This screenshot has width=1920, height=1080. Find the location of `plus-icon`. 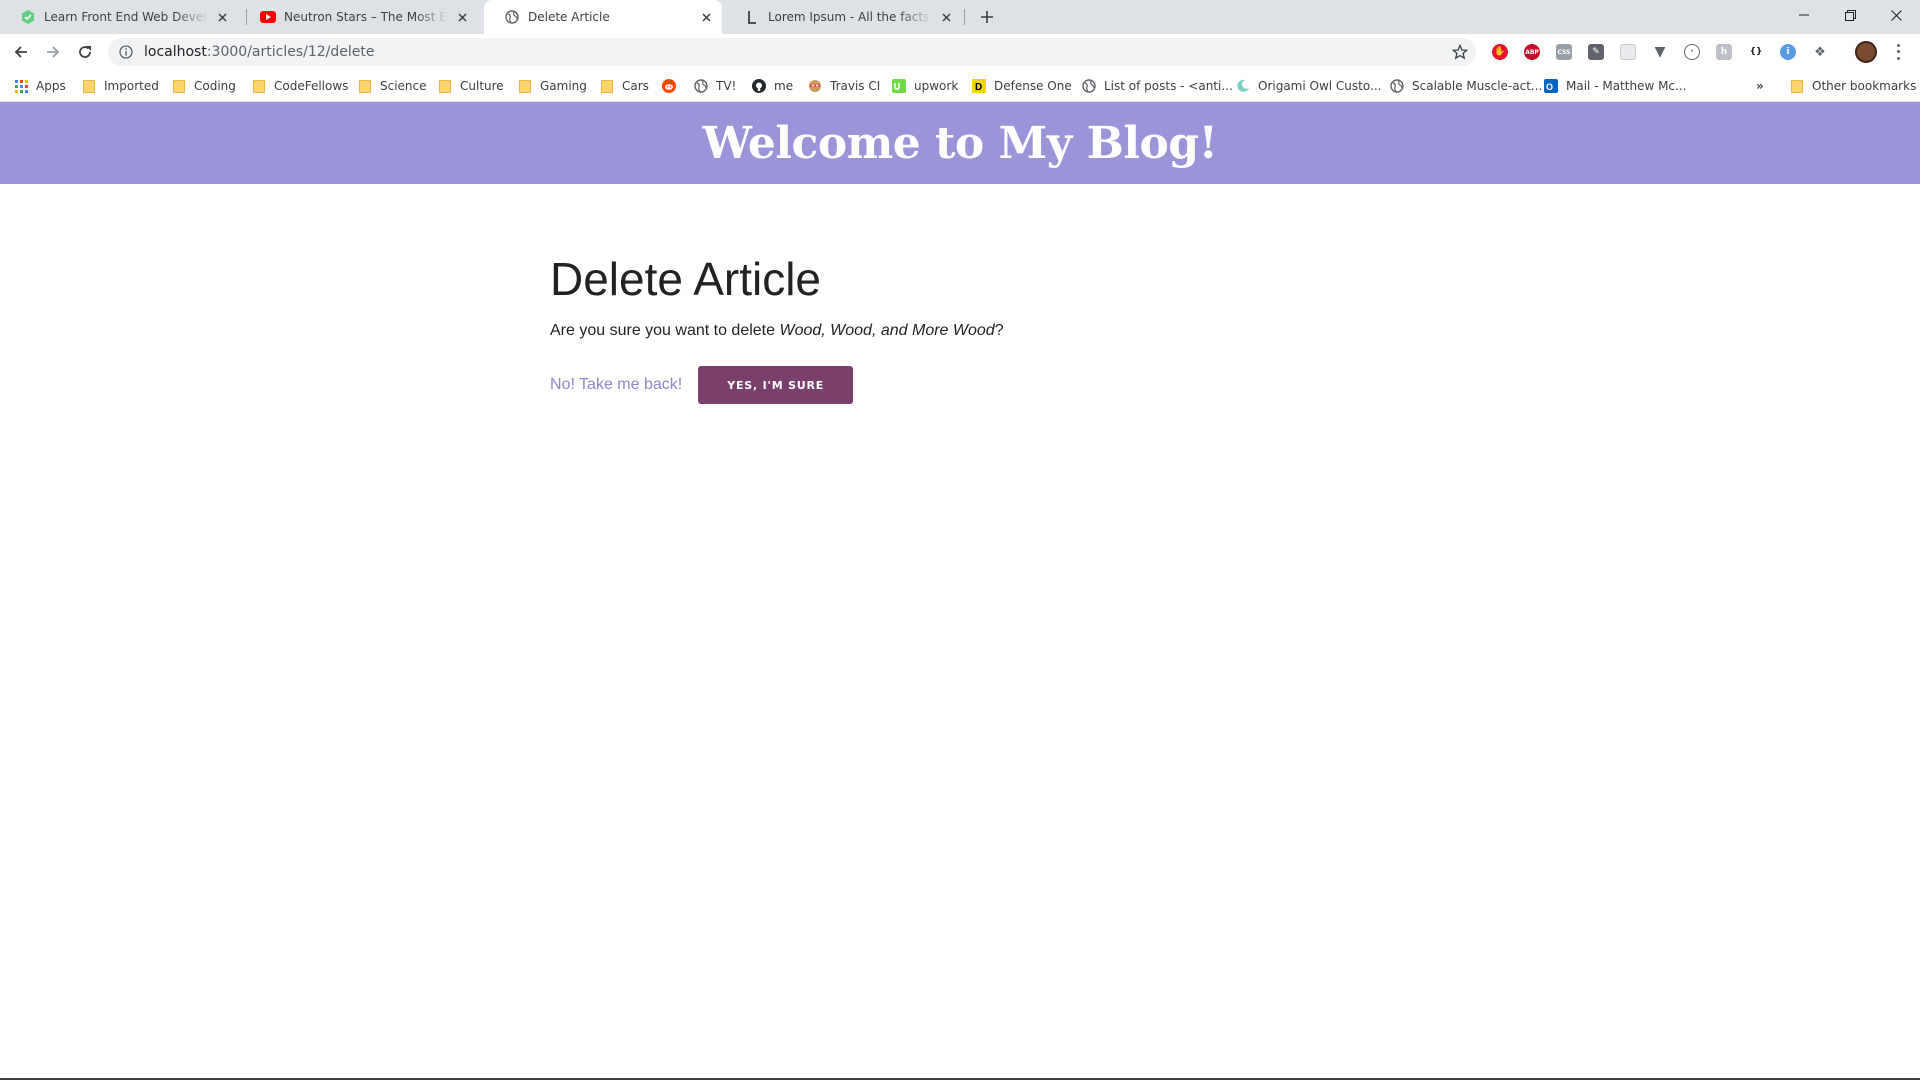

plus-icon is located at coordinates (987, 17).